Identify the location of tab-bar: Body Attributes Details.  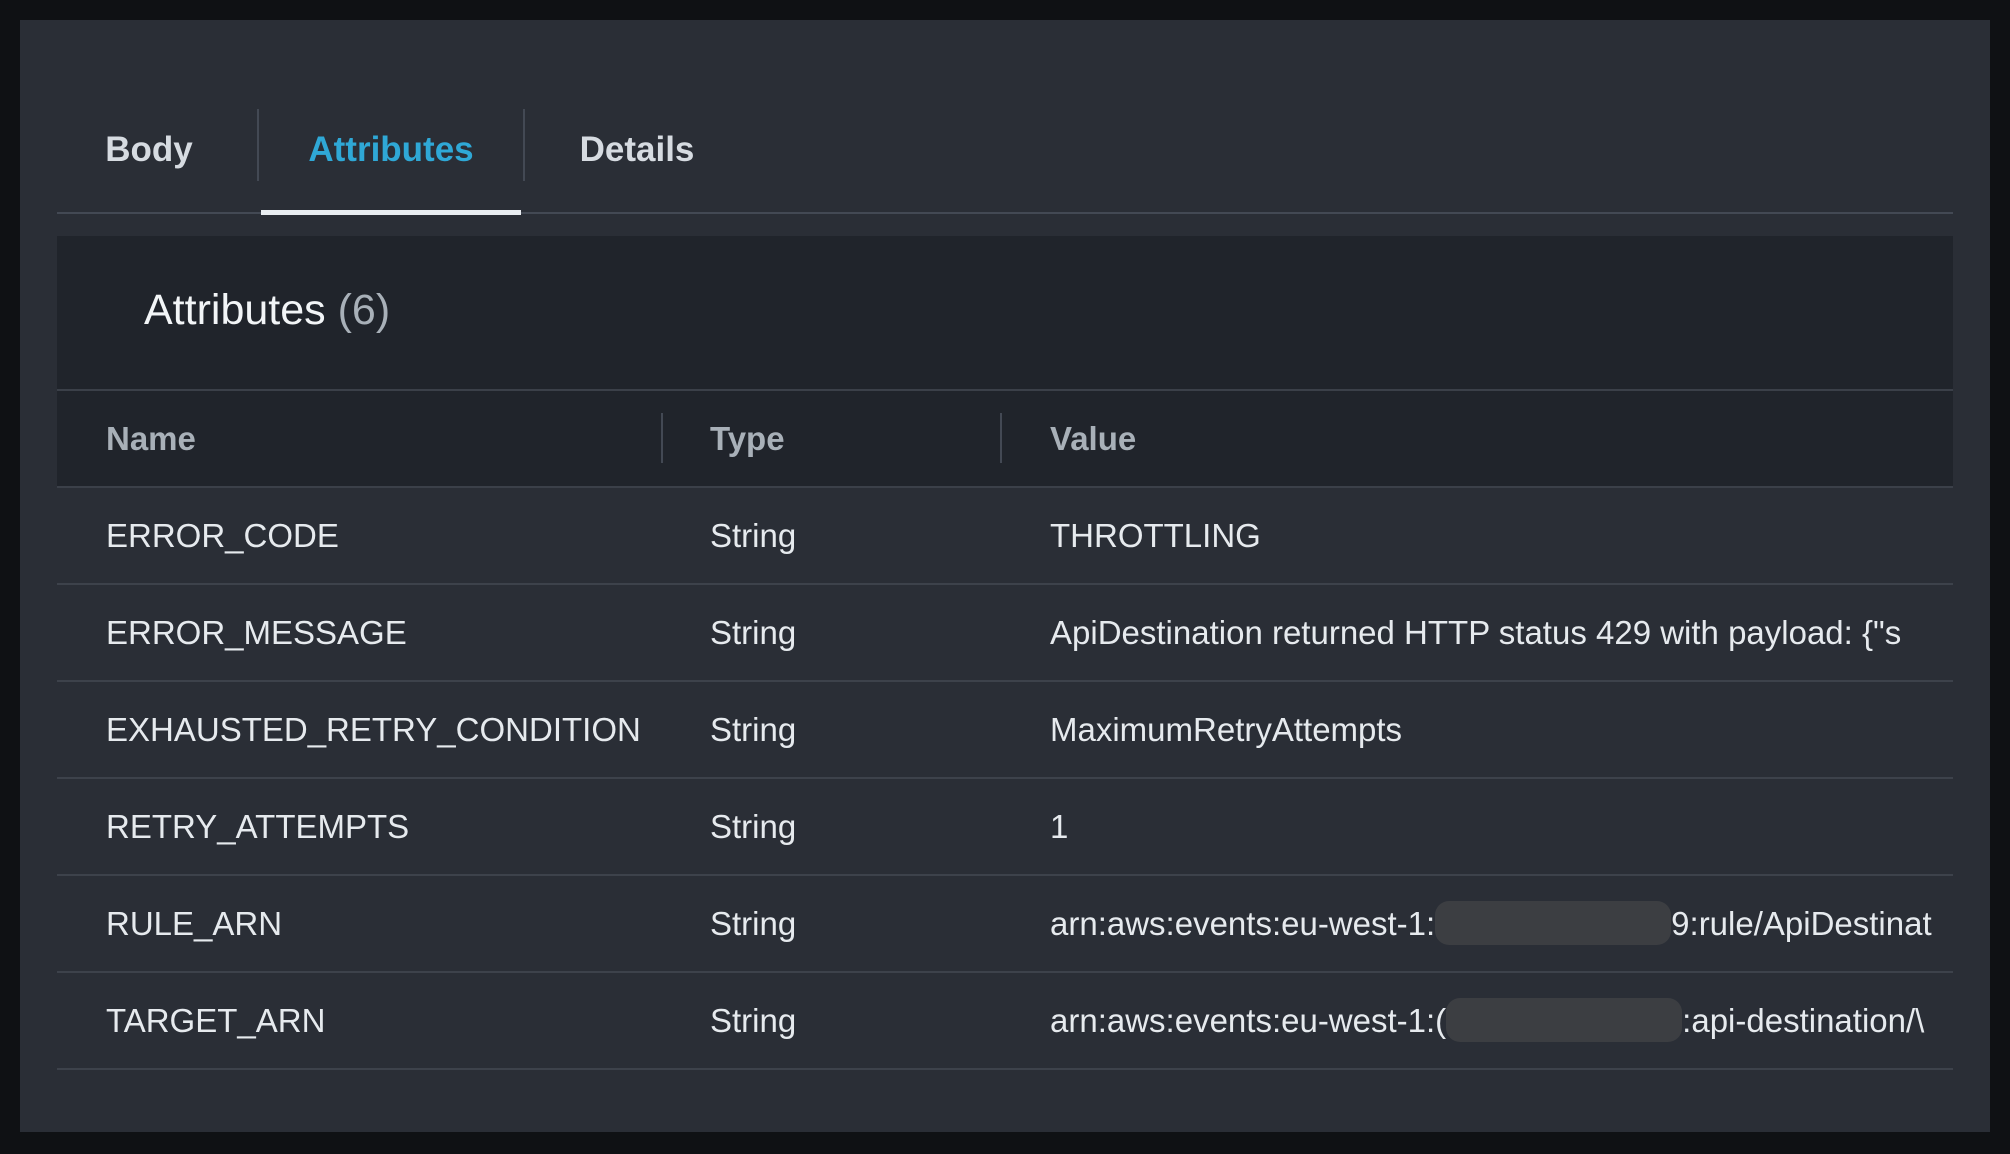
(1005, 151).